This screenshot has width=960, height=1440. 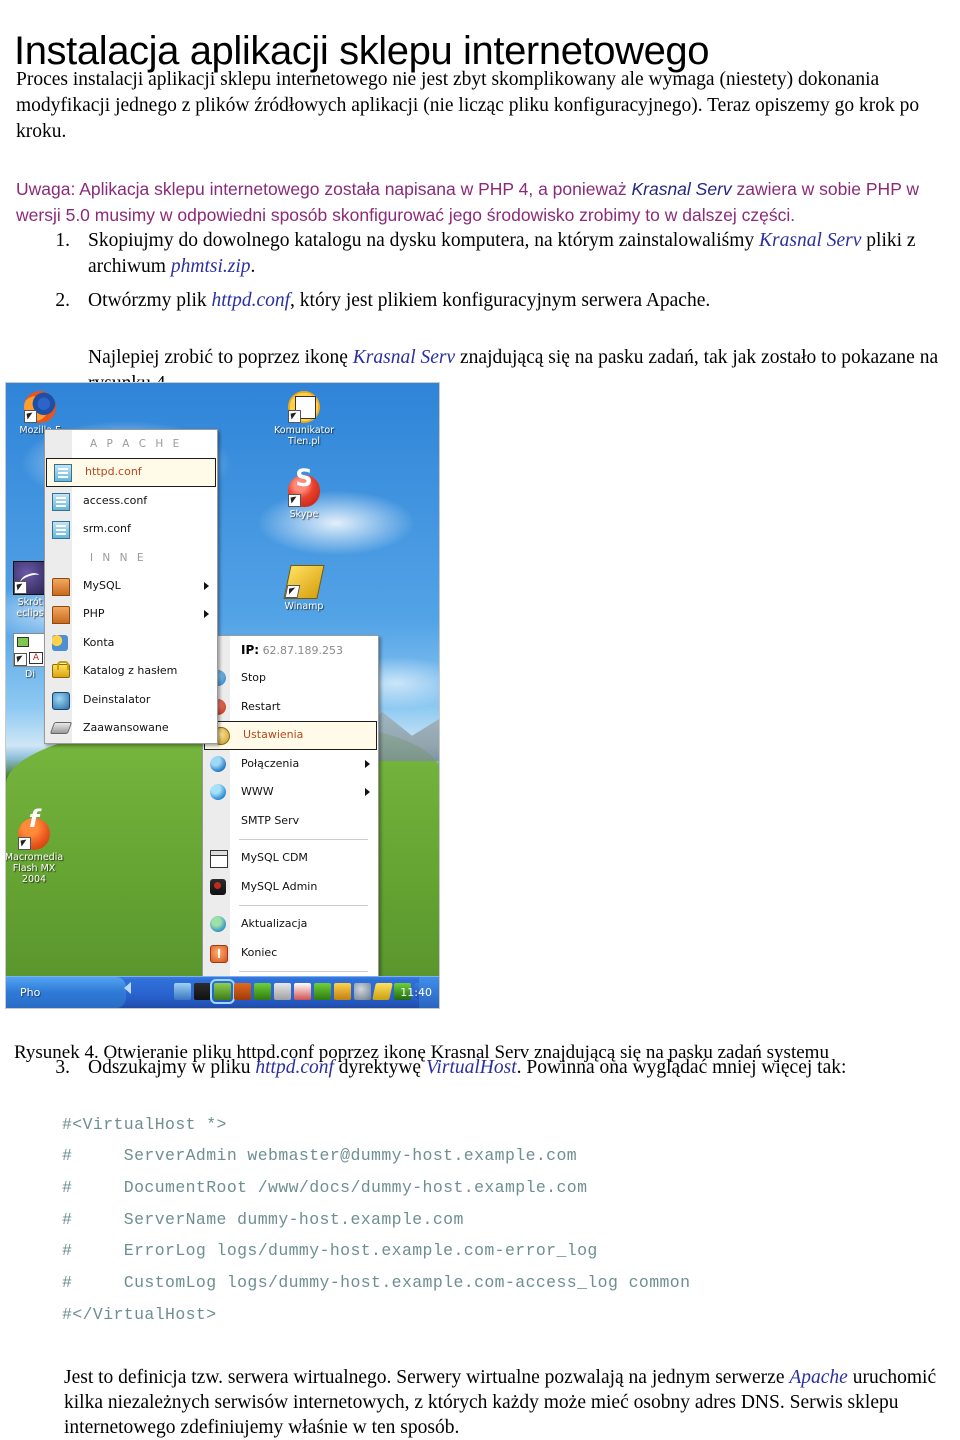 What do you see at coordinates (362, 991) in the screenshot?
I see `tray-volume-icon` at bounding box center [362, 991].